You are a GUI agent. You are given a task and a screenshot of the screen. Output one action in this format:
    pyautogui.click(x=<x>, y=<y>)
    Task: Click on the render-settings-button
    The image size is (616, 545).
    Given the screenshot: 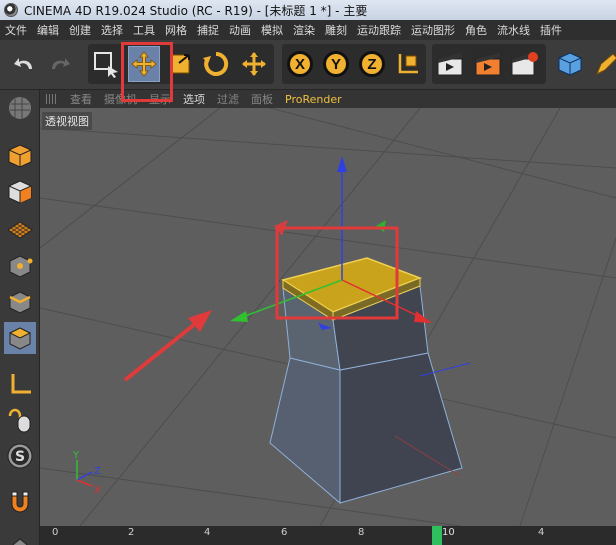 What is the action you would take?
    pyautogui.click(x=524, y=64)
    